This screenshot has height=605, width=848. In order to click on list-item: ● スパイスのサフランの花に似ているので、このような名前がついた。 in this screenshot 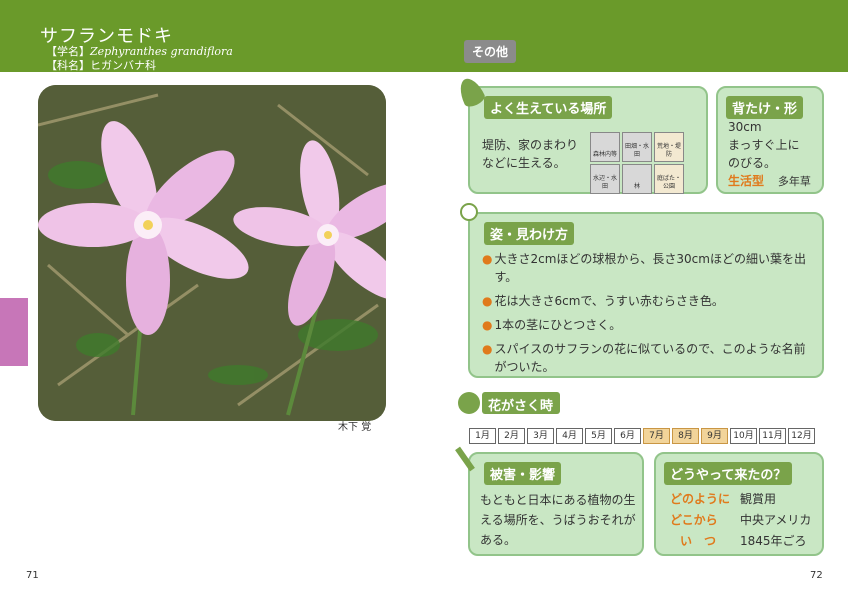, I will do `click(644, 358)`.